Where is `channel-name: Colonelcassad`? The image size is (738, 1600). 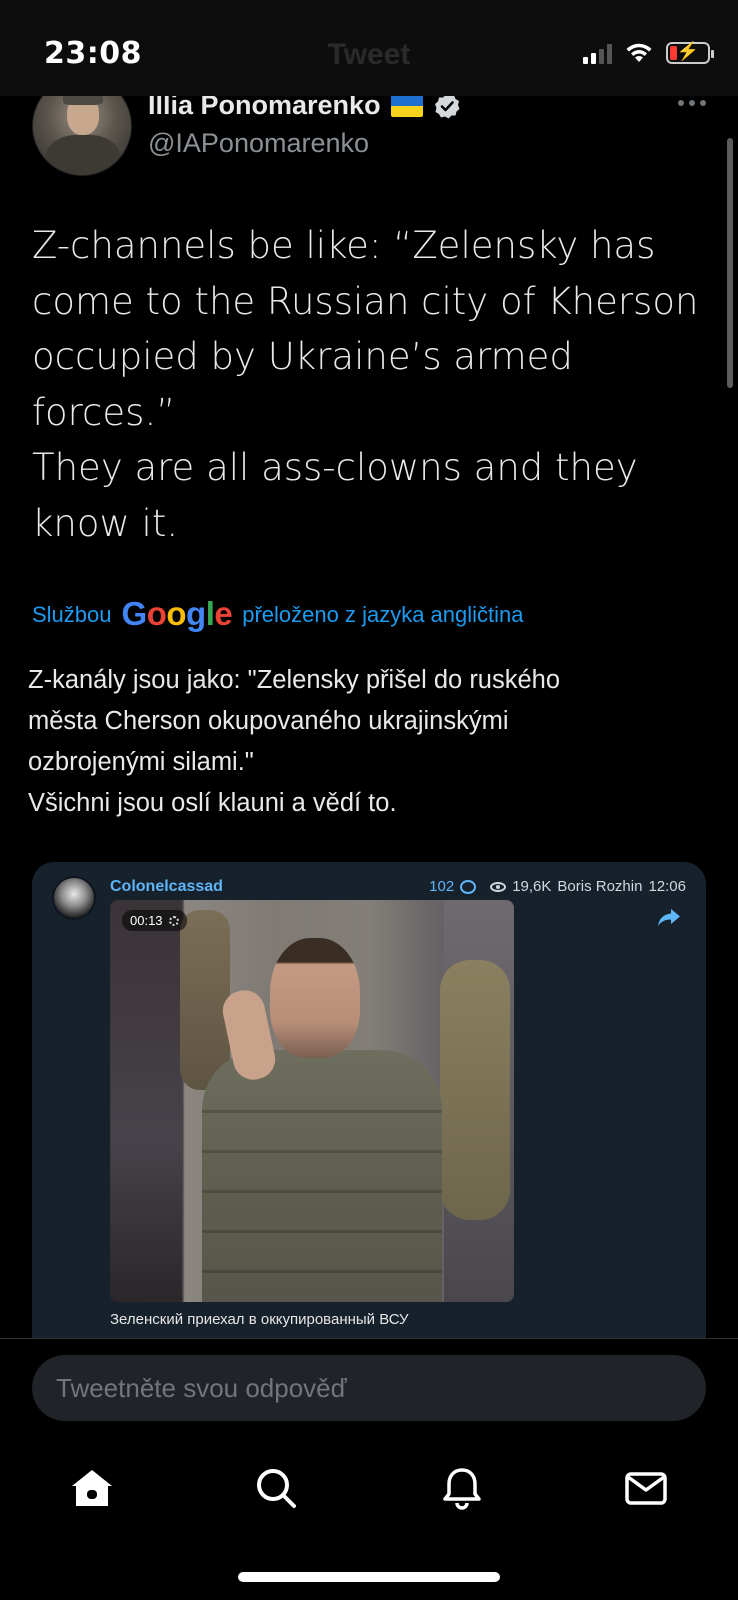
channel-name: Colonelcassad is located at coordinates (166, 886).